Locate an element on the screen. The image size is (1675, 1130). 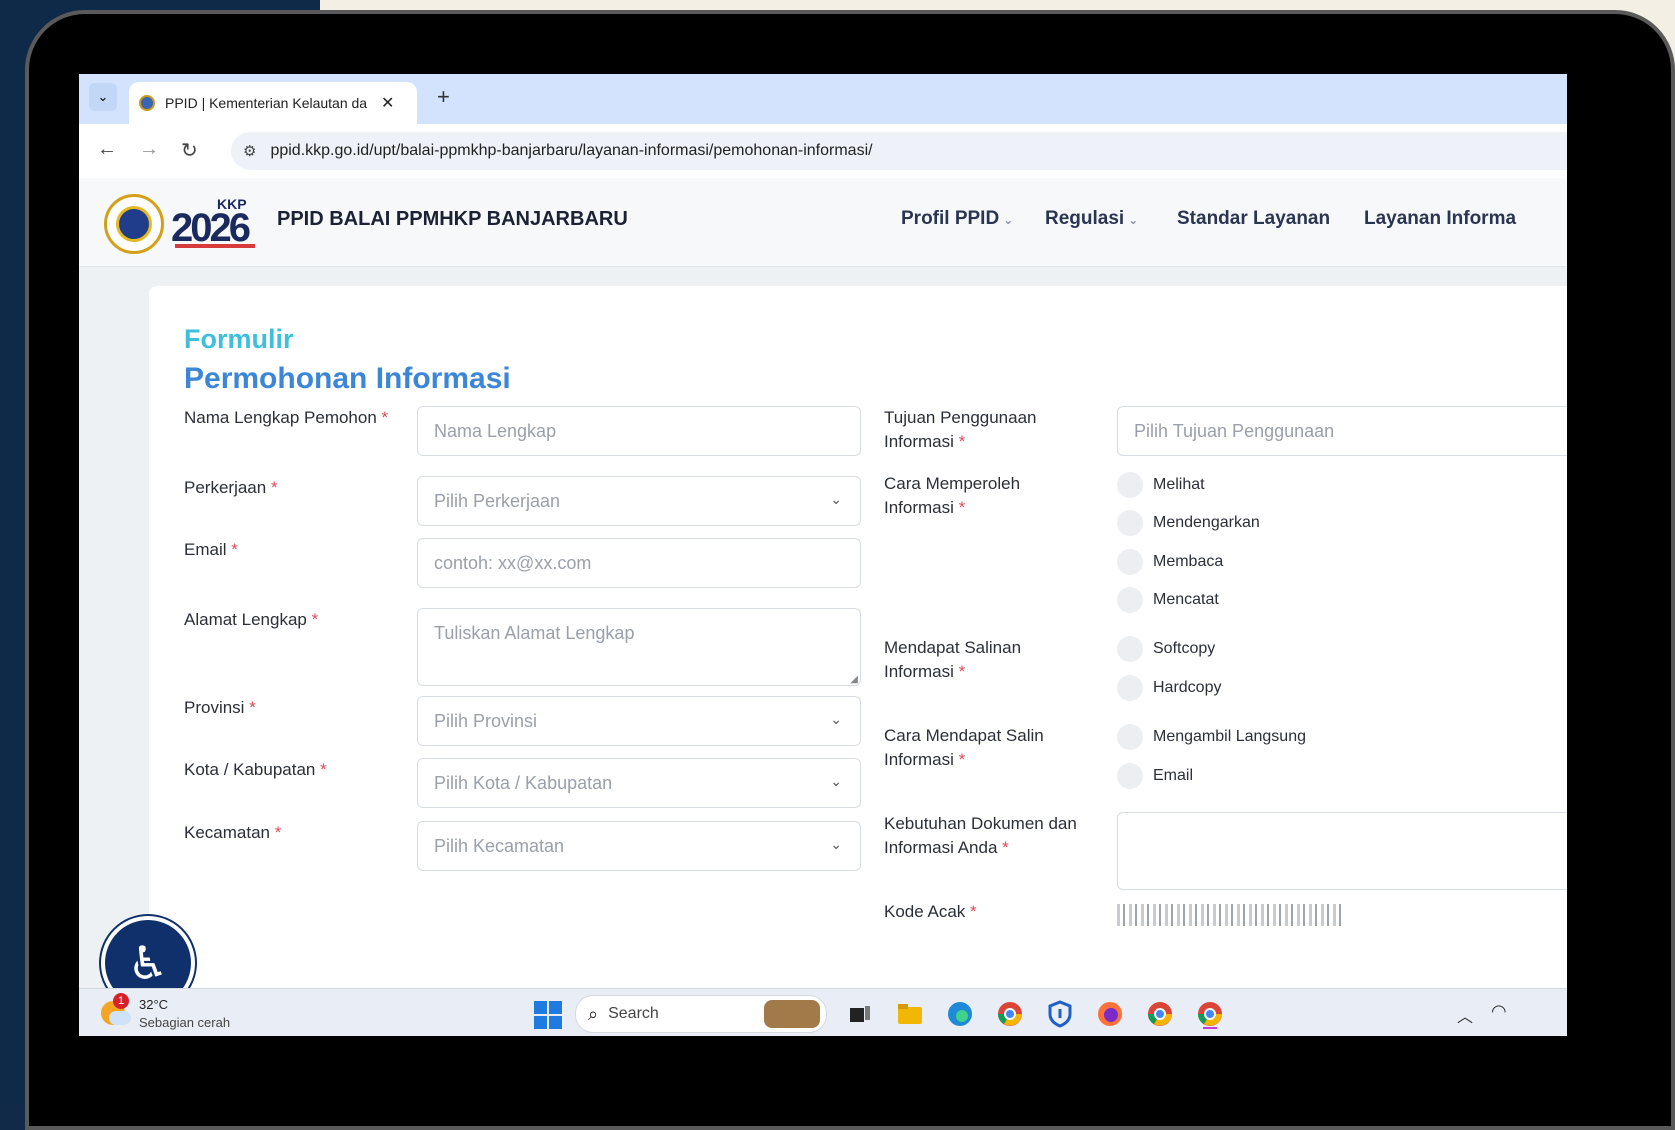
resize-grip-icon: ◢ is located at coordinates (854, 679).